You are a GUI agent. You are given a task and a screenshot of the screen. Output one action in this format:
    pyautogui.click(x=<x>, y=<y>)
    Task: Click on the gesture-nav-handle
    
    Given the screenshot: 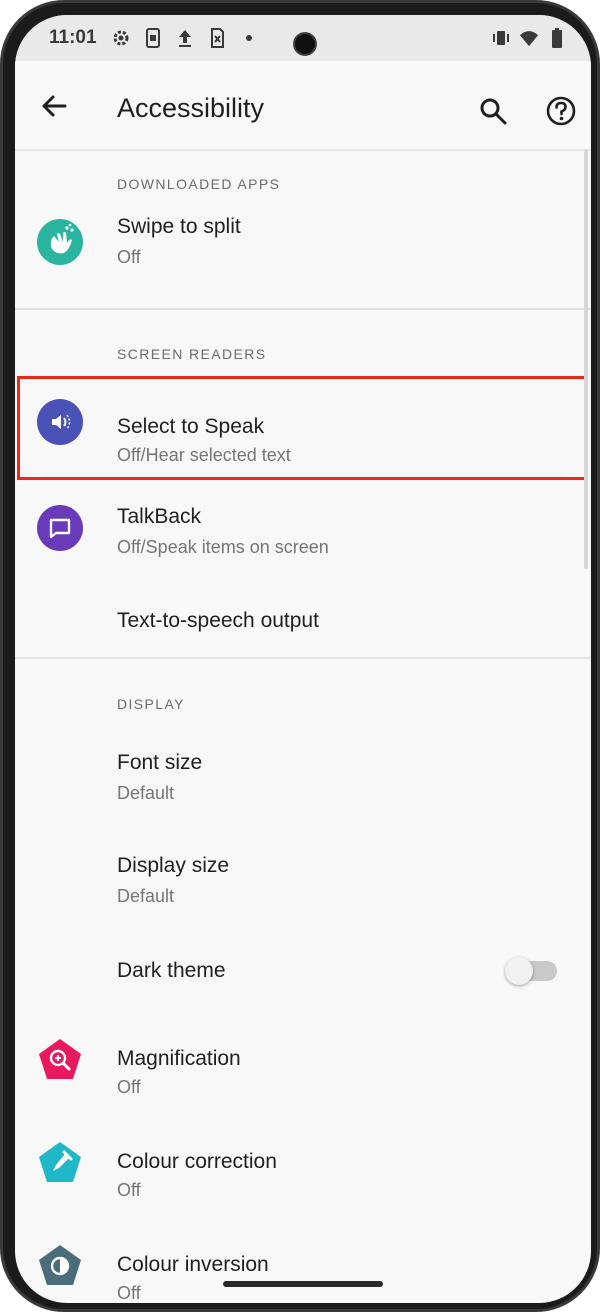 What is the action you would take?
    pyautogui.click(x=303, y=1284)
    